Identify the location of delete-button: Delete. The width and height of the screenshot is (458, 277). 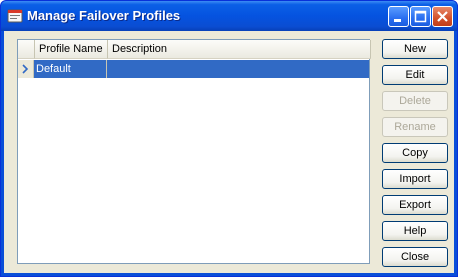
(415, 101).